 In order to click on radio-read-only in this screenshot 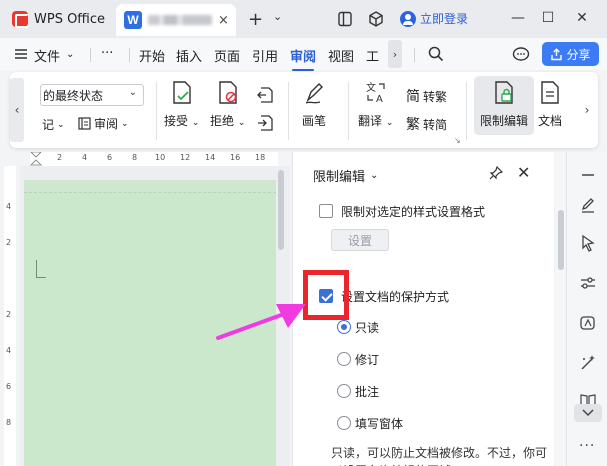, I will do `click(344, 327)`.